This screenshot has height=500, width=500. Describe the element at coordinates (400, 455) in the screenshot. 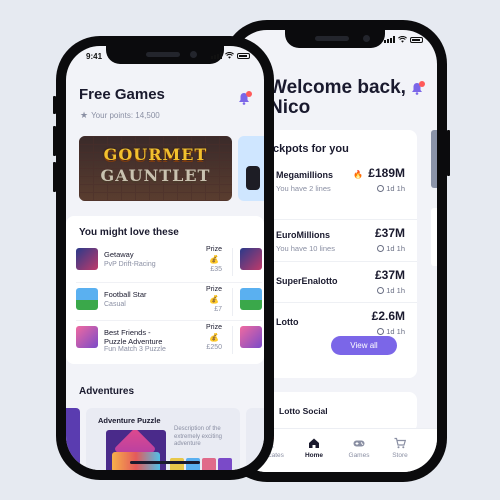

I see `tab-label: Store` at that location.